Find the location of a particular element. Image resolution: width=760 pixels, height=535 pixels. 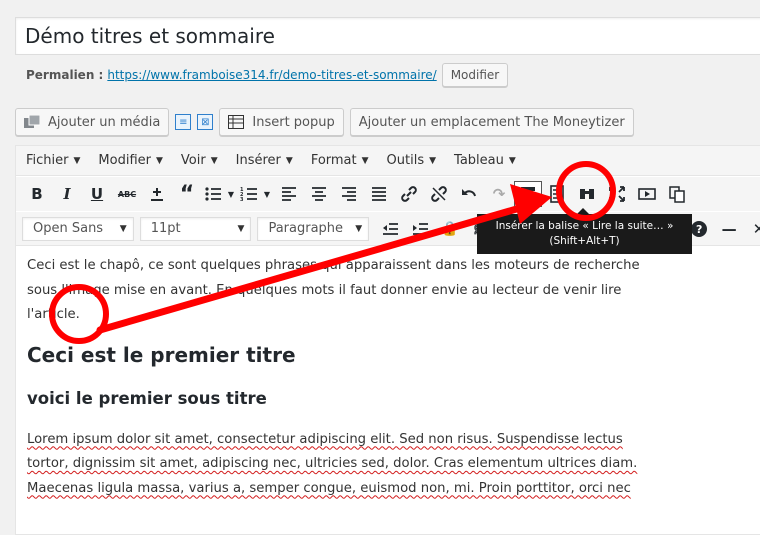

insert-icon is located at coordinates (157, 194).